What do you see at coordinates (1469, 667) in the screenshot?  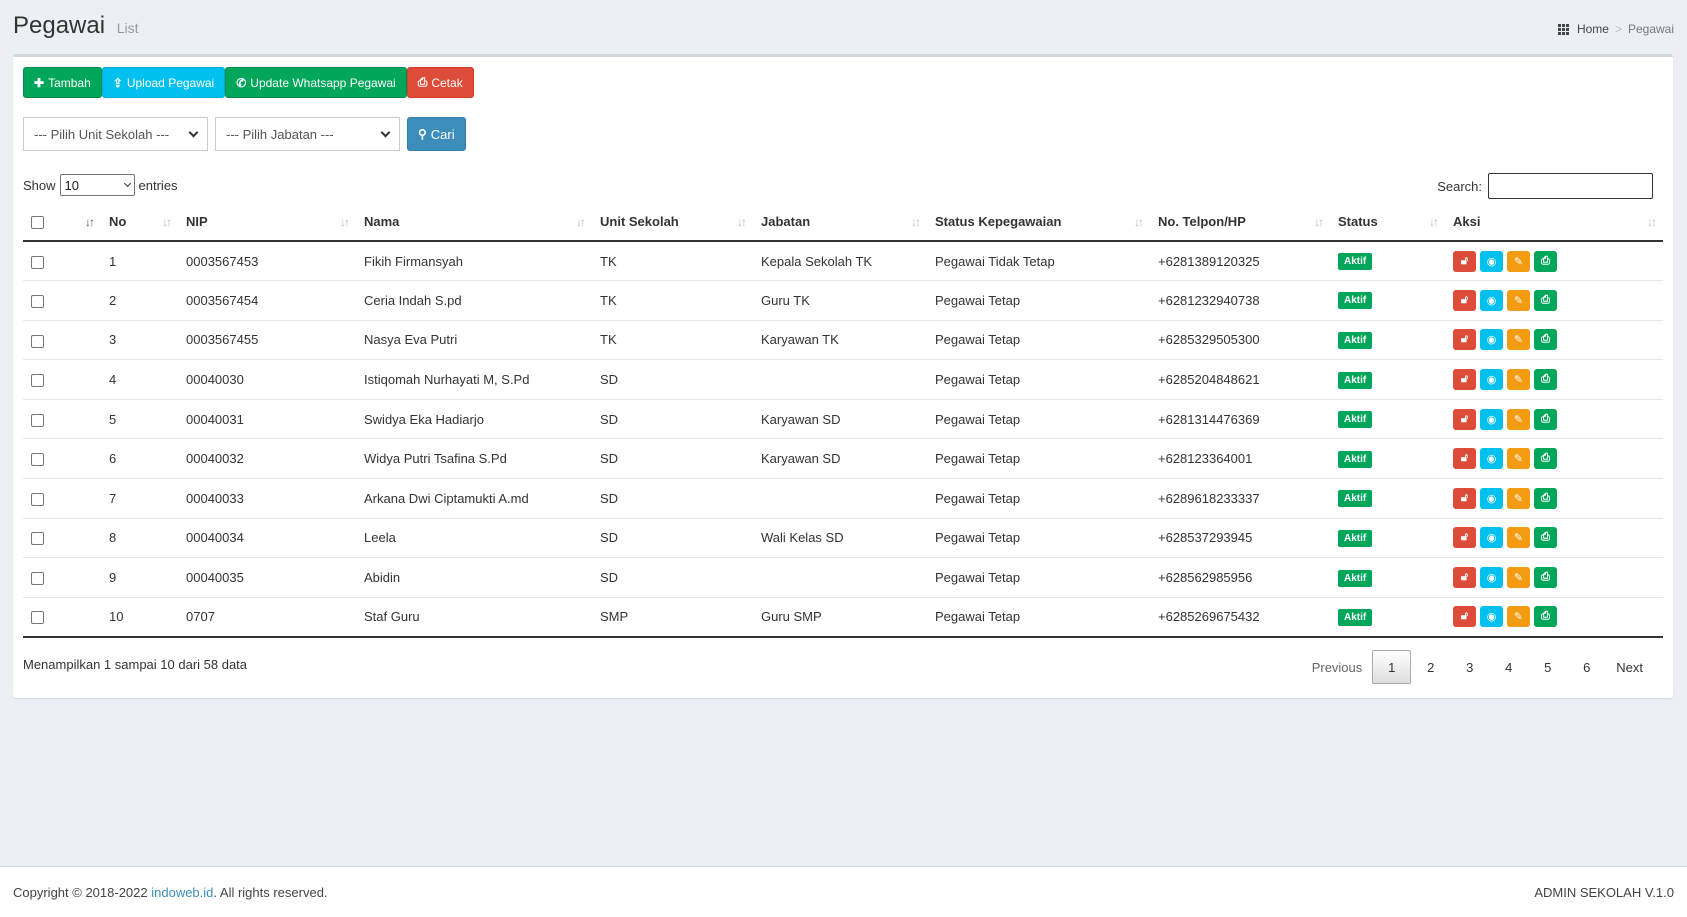 I see `pagination-page: 3` at bounding box center [1469, 667].